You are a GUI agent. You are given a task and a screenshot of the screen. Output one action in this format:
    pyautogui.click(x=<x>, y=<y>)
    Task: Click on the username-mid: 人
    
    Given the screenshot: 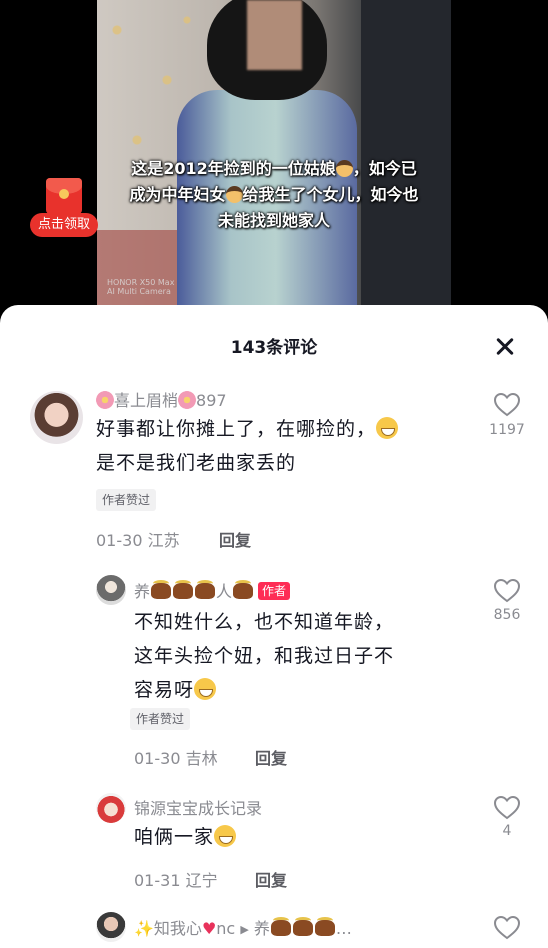 What is the action you would take?
    pyautogui.click(x=224, y=591)
    